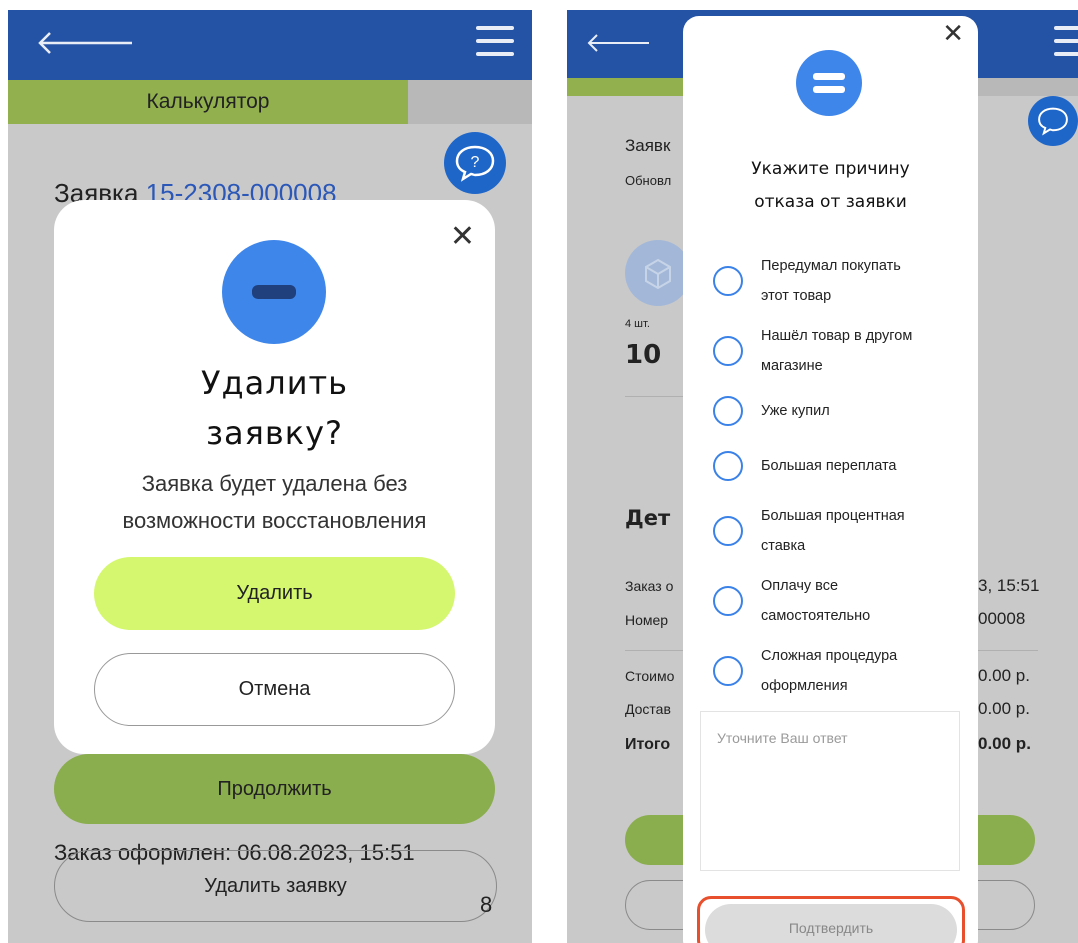 The image size is (1078, 943). I want to click on total-value: 0.00 р., so click(1004, 743).